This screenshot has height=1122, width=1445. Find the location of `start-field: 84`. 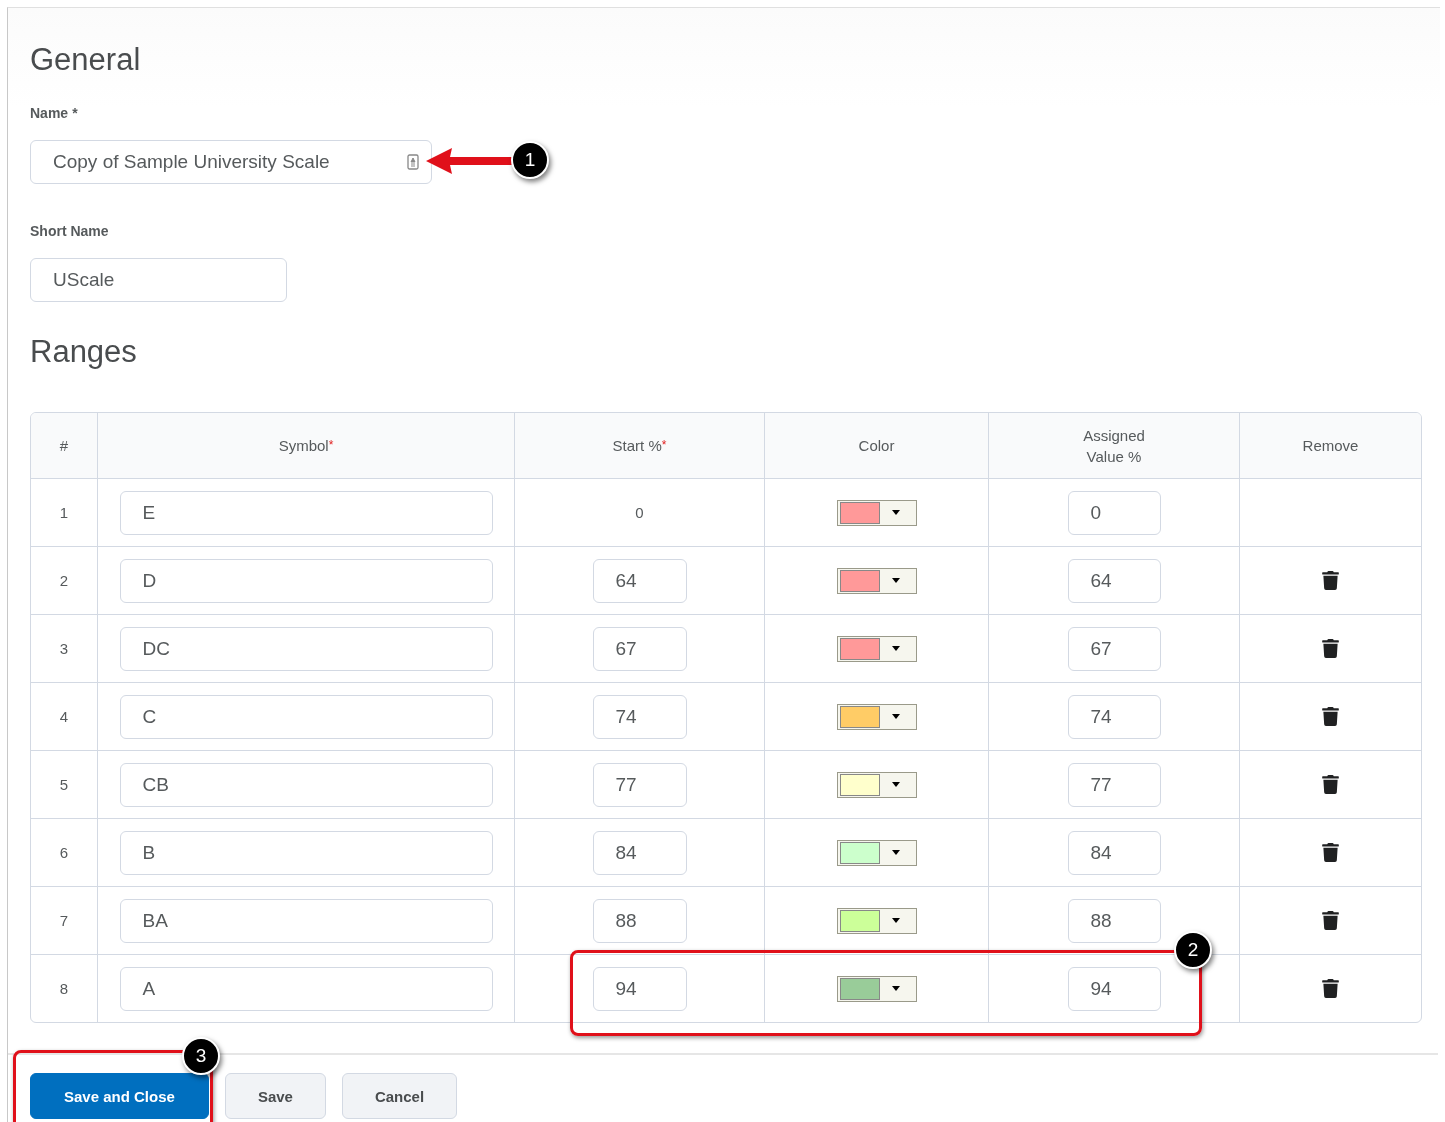

start-field: 84 is located at coordinates (639, 852).